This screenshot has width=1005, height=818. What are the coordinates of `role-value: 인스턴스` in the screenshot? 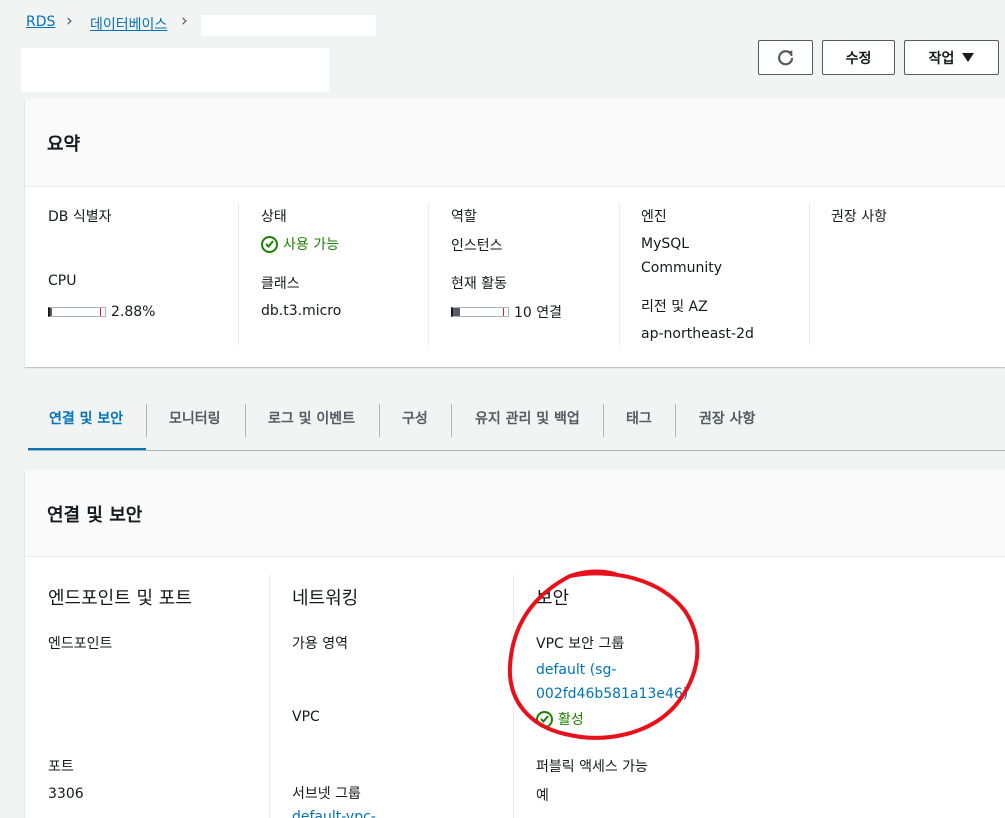 It's located at (477, 246).